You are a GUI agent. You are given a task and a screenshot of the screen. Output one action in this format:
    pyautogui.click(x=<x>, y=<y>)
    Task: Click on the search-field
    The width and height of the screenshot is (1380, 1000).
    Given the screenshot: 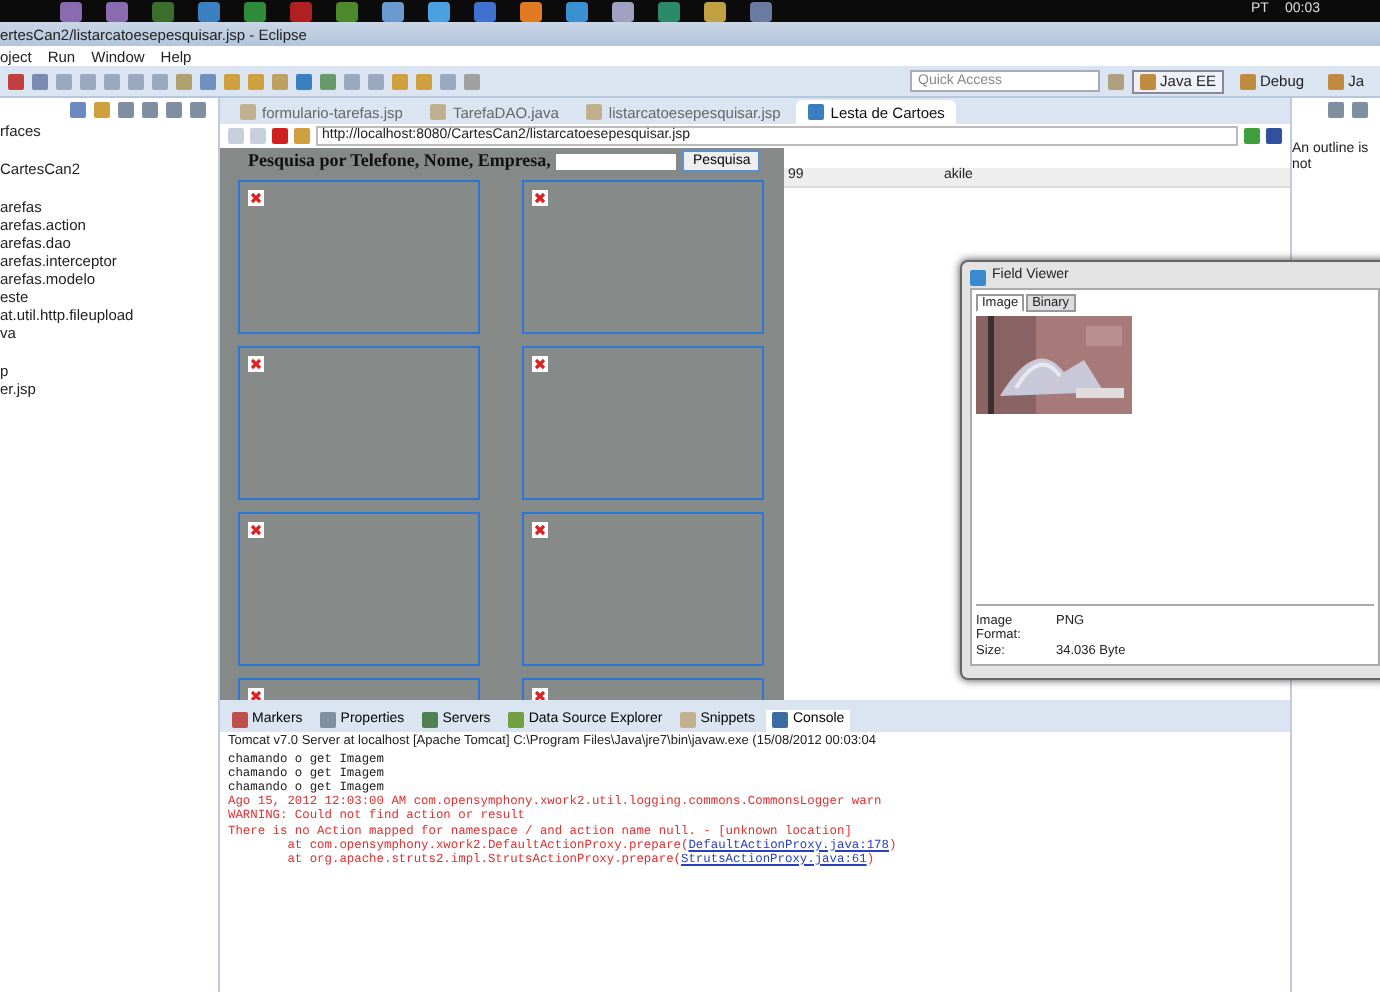 What is the action you would take?
    pyautogui.click(x=616, y=161)
    